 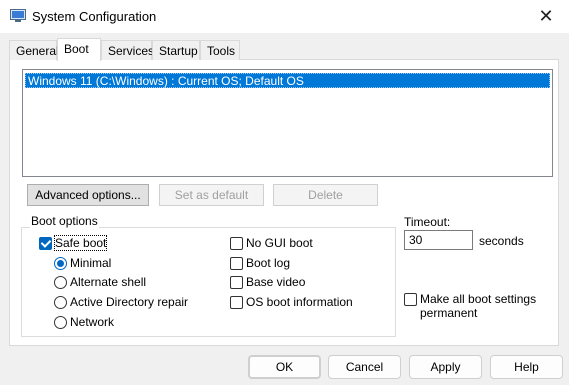 What do you see at coordinates (438, 240) in the screenshot?
I see `timeout-input` at bounding box center [438, 240].